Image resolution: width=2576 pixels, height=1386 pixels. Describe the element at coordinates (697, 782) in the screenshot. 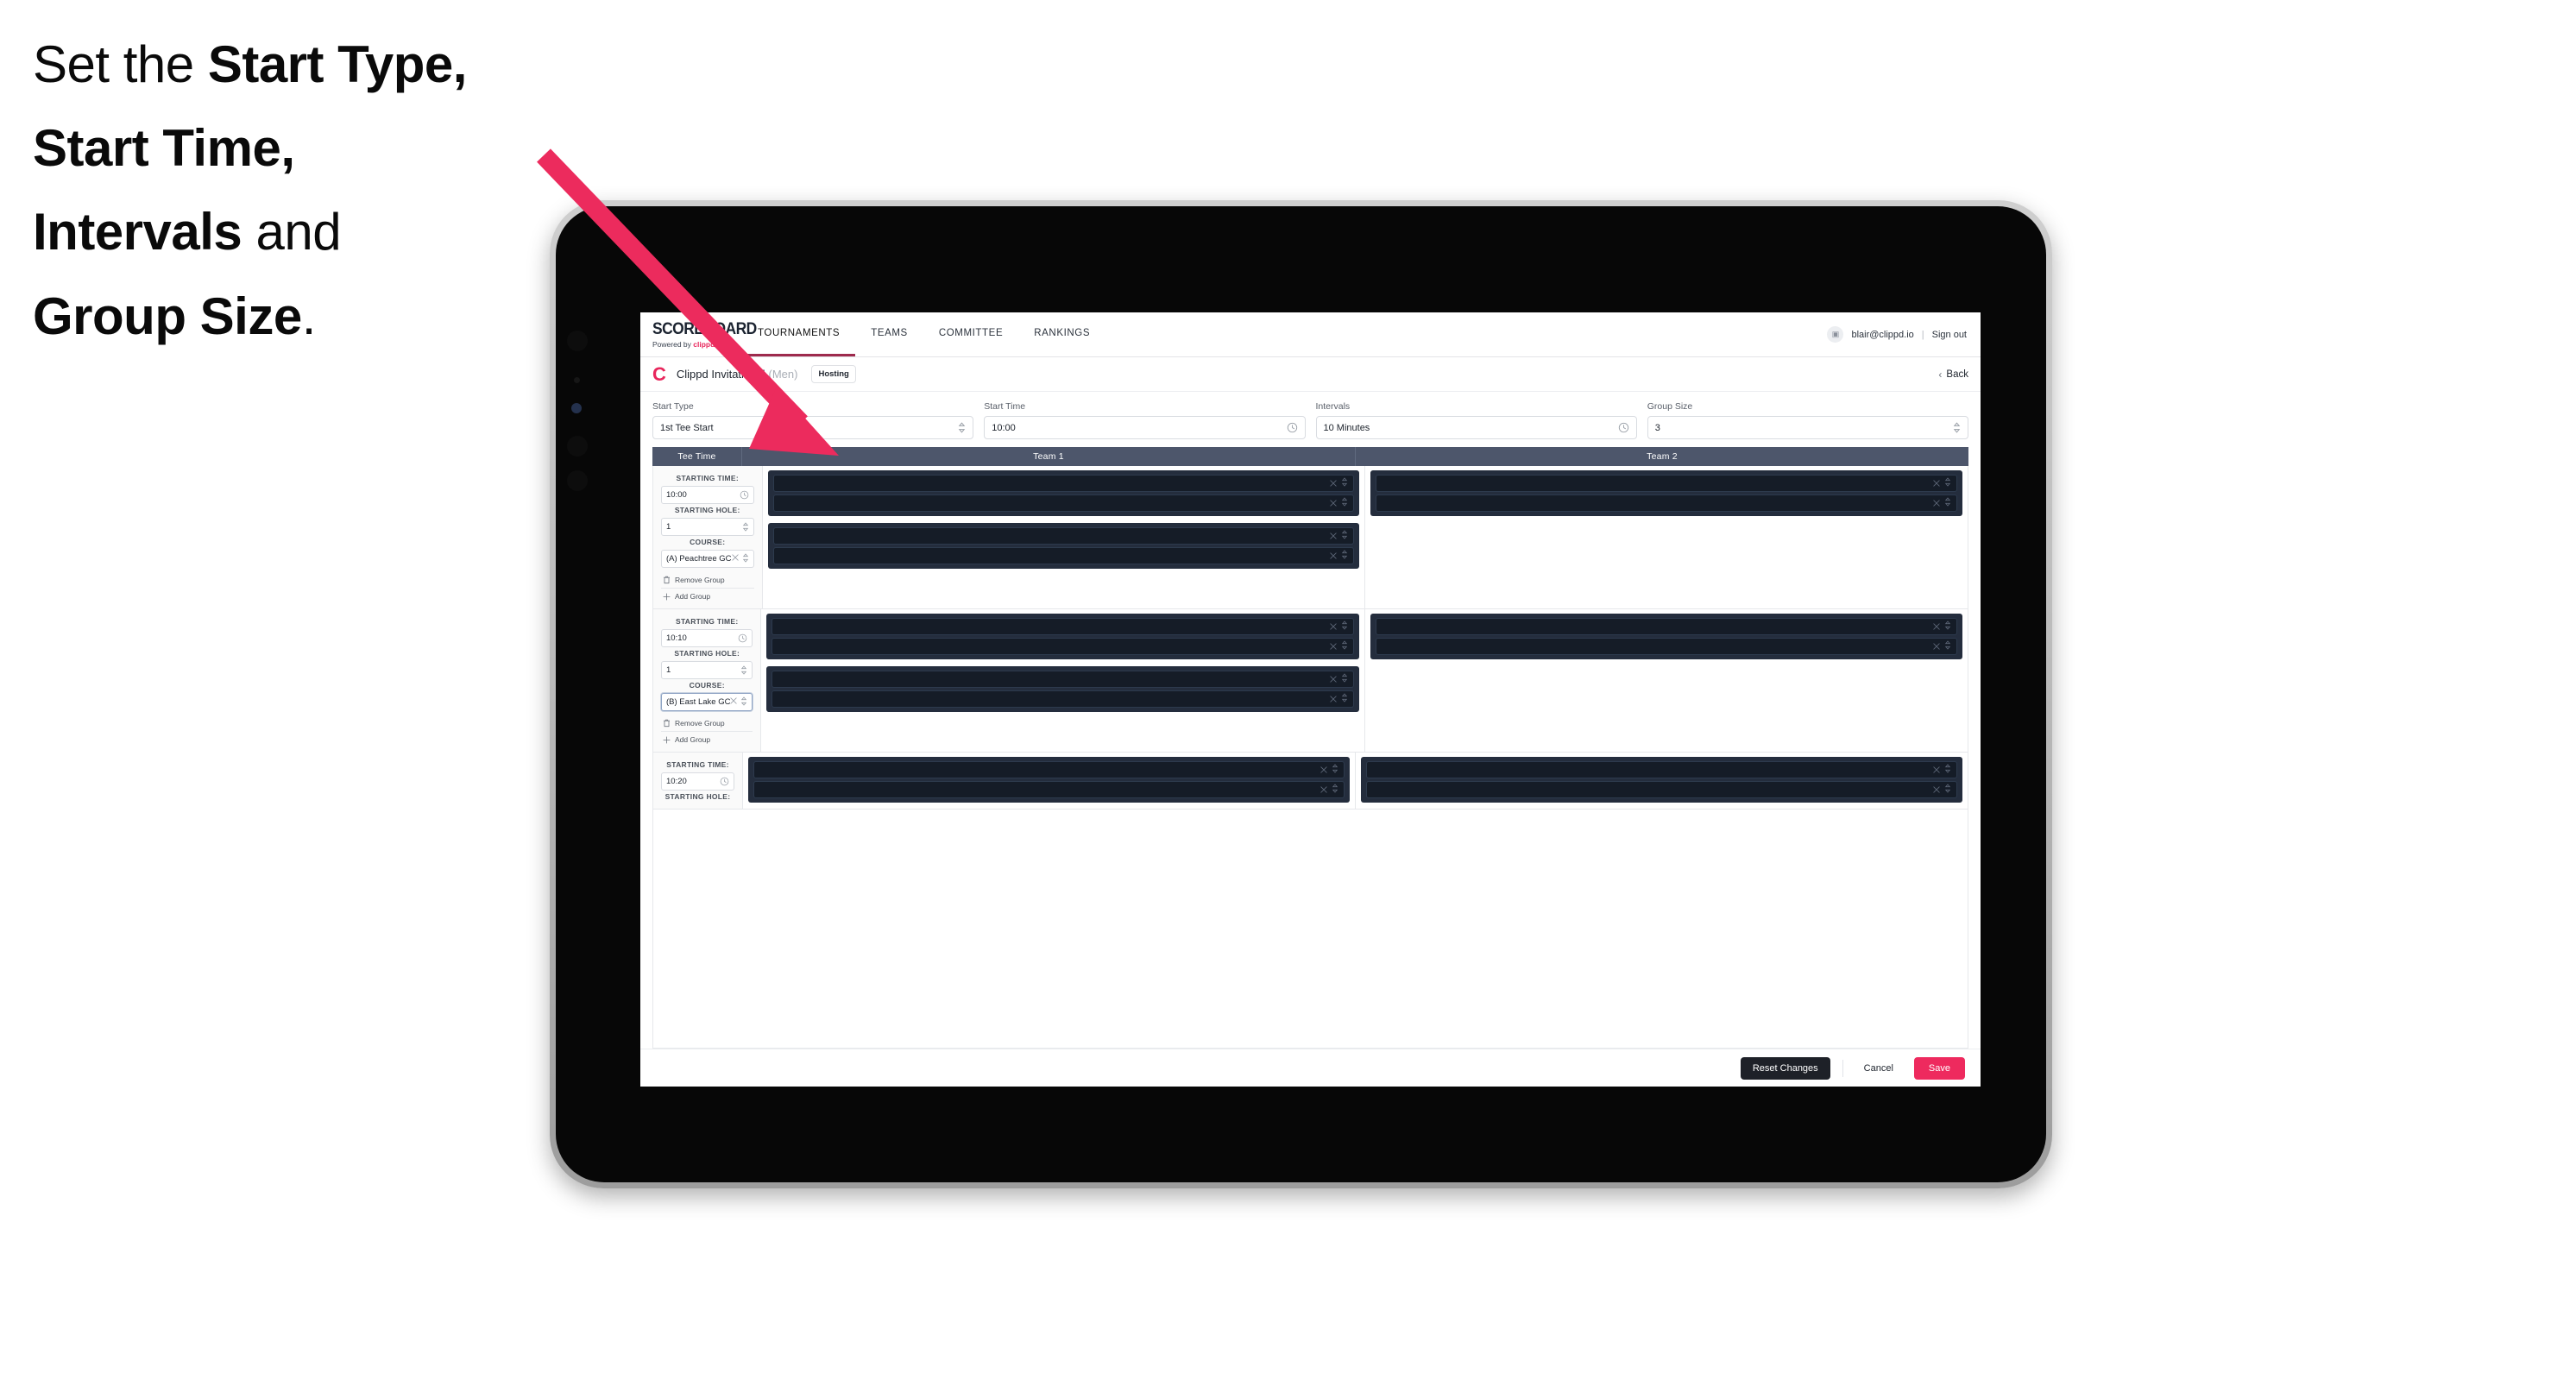

I see `input-starting-time: 10:20` at that location.